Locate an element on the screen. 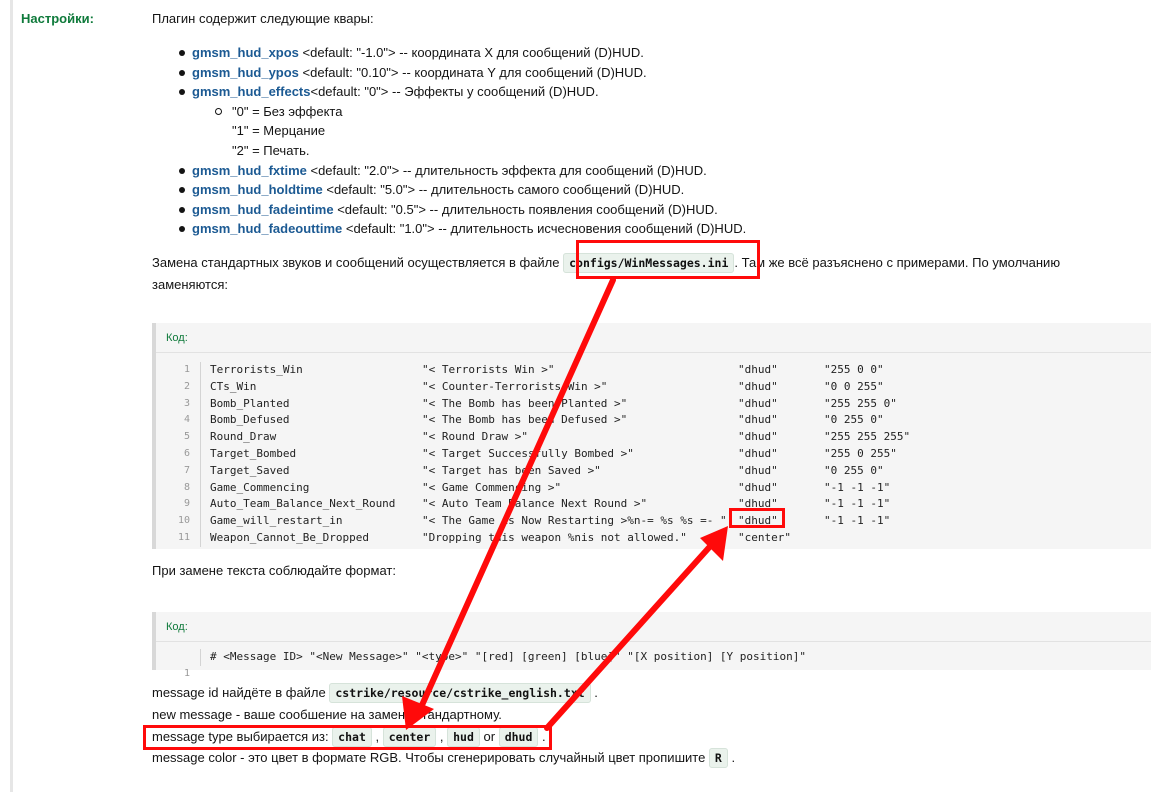 Image resolution: width=1151 pixels, height=792 pixels. message-id: Bomb_Planted is located at coordinates (250, 403).